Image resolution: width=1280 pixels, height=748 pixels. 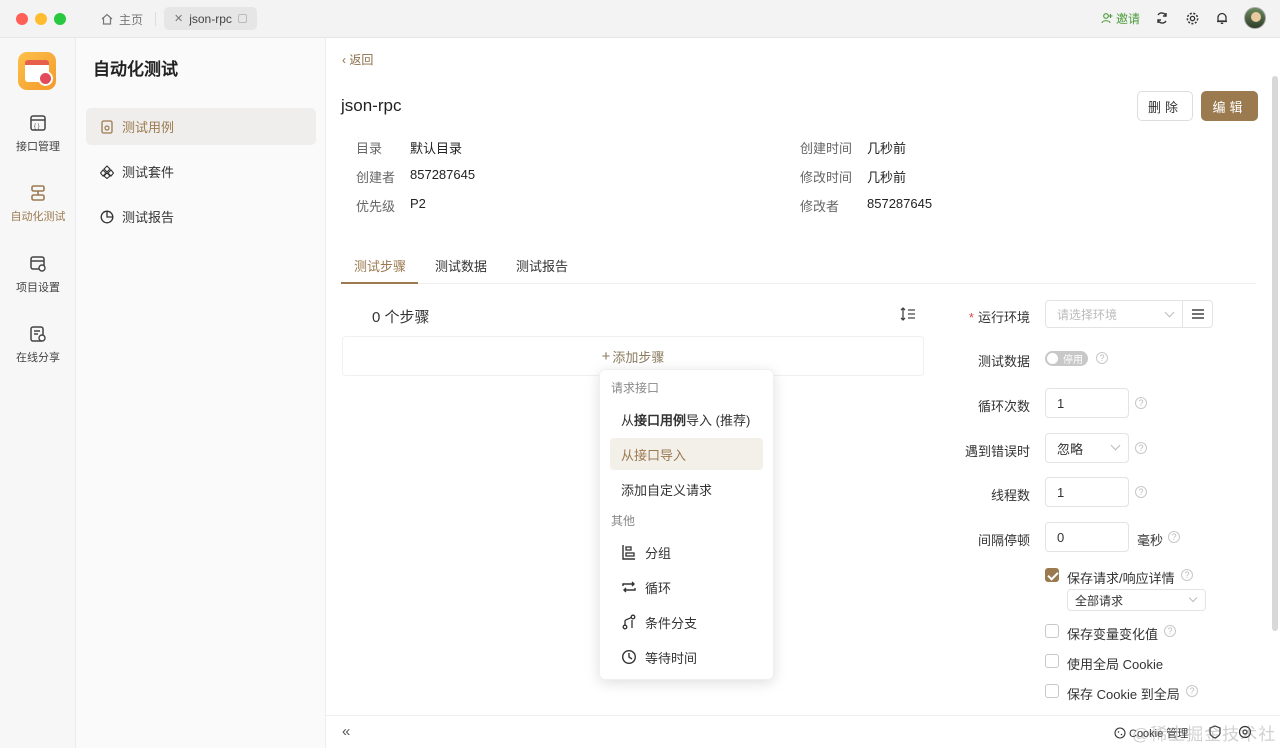 What do you see at coordinates (1107, 18) in the screenshot?
I see `add-user-icon` at bounding box center [1107, 18].